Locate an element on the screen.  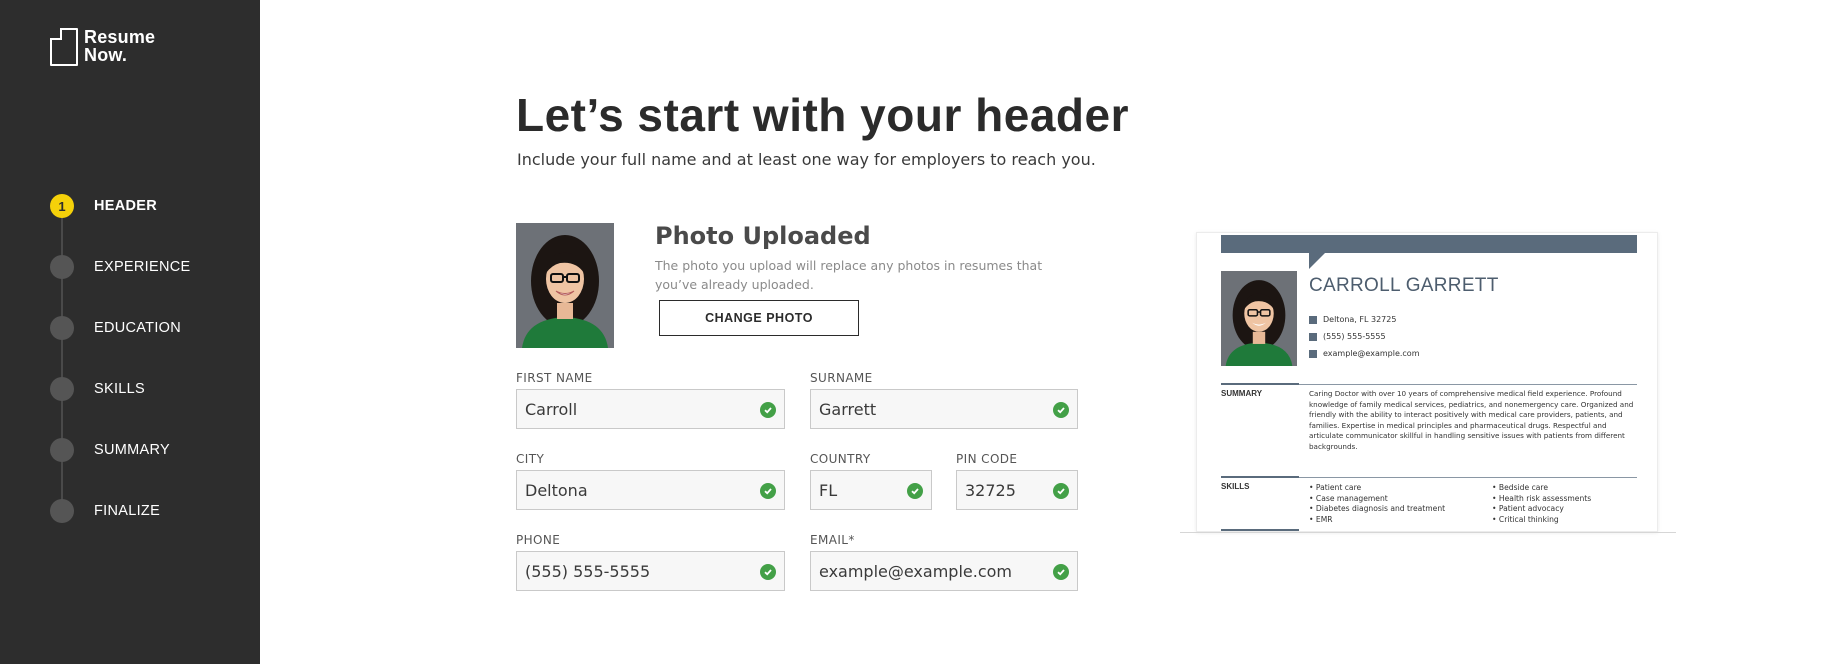
profile-photo is located at coordinates (565, 285).